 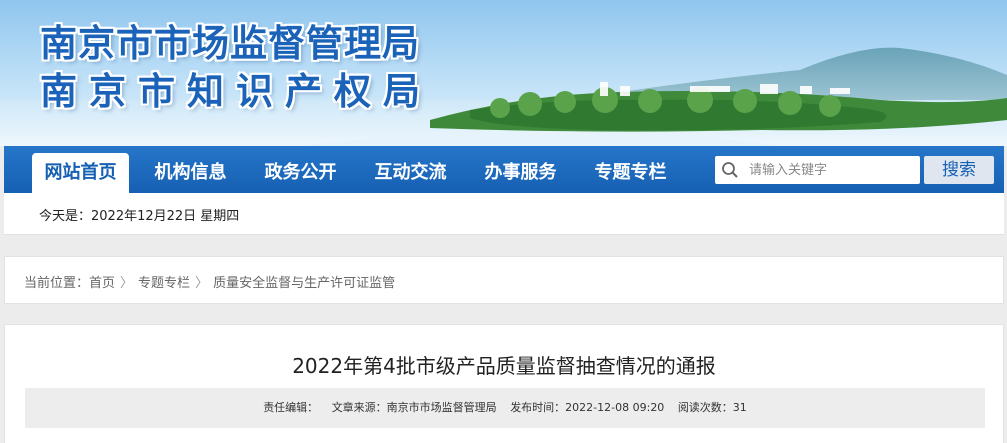 I want to click on date-bar: 今天是：2022年12月22日 星期四, so click(x=504, y=214).